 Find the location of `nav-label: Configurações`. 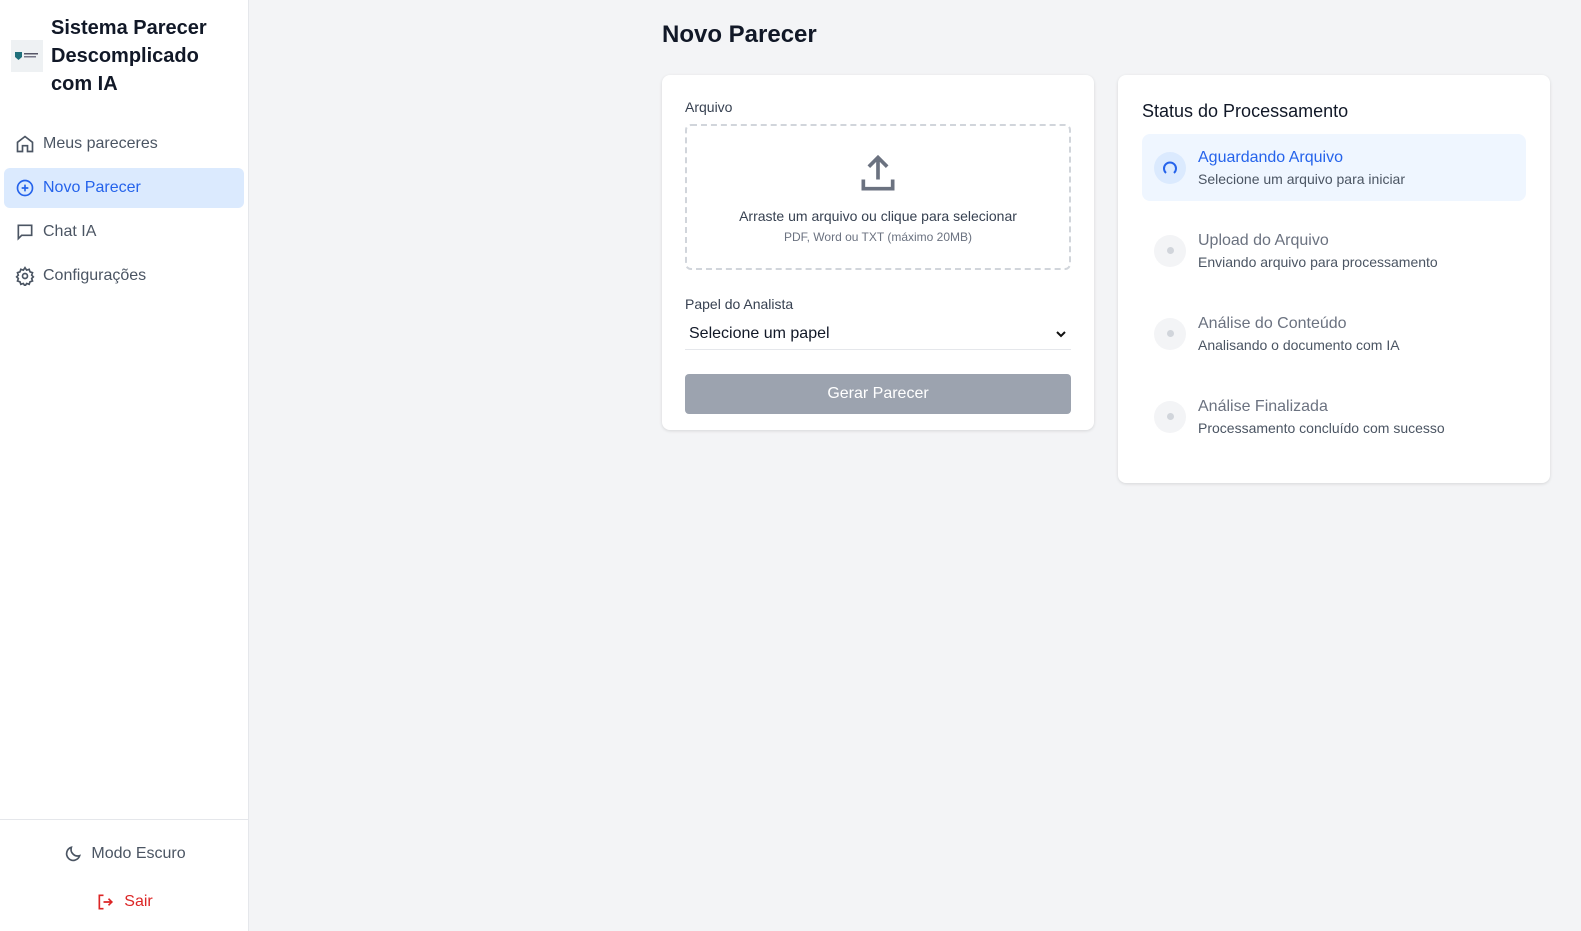

nav-label: Configurações is located at coordinates (95, 275).